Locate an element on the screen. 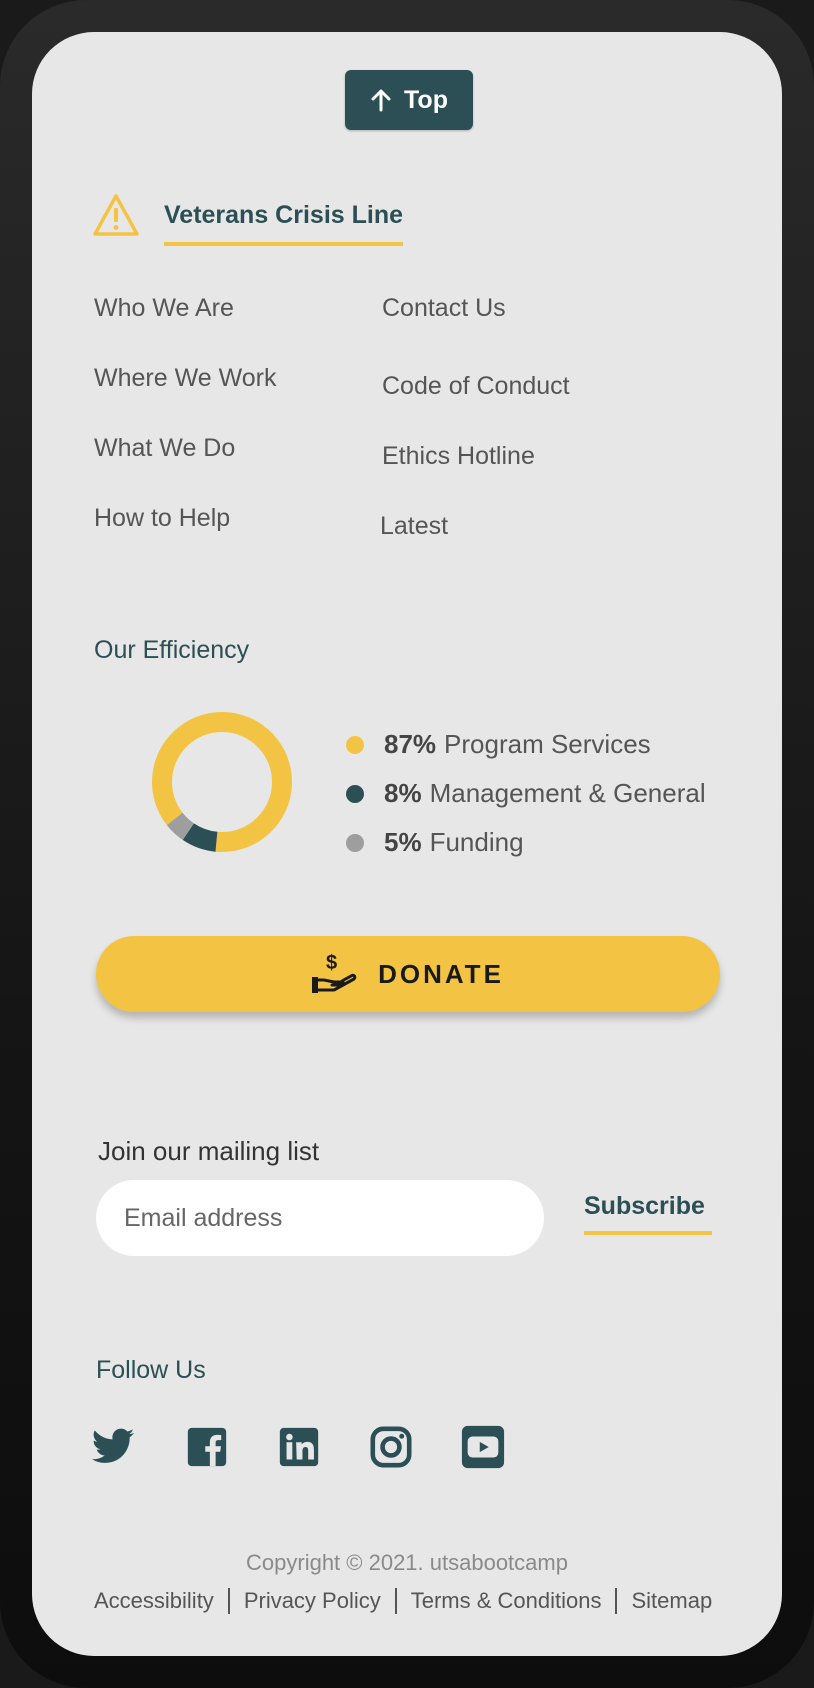 This screenshot has width=814, height=1688. donut-slice-program-services is located at coordinates (222, 782).